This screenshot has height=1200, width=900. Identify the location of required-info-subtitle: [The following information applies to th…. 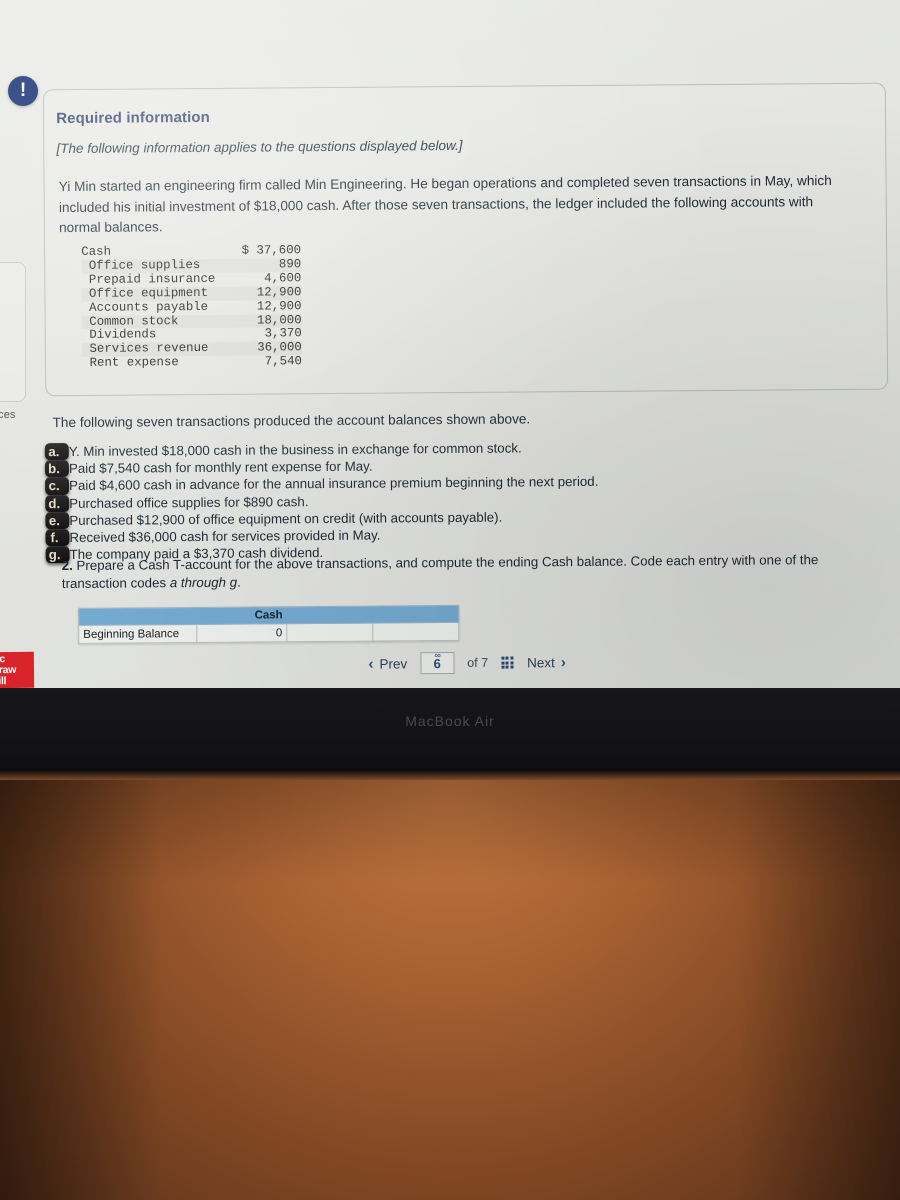
(259, 147).